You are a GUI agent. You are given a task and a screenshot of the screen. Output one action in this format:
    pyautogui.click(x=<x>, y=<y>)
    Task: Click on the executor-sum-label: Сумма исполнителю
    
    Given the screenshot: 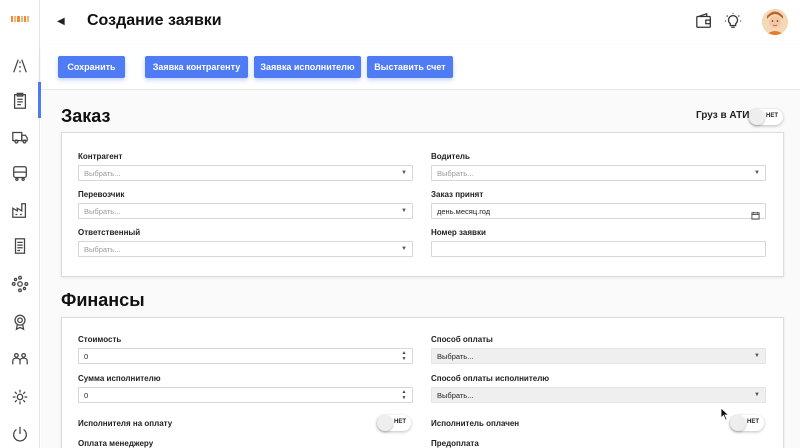 What is the action you would take?
    pyautogui.click(x=119, y=378)
    